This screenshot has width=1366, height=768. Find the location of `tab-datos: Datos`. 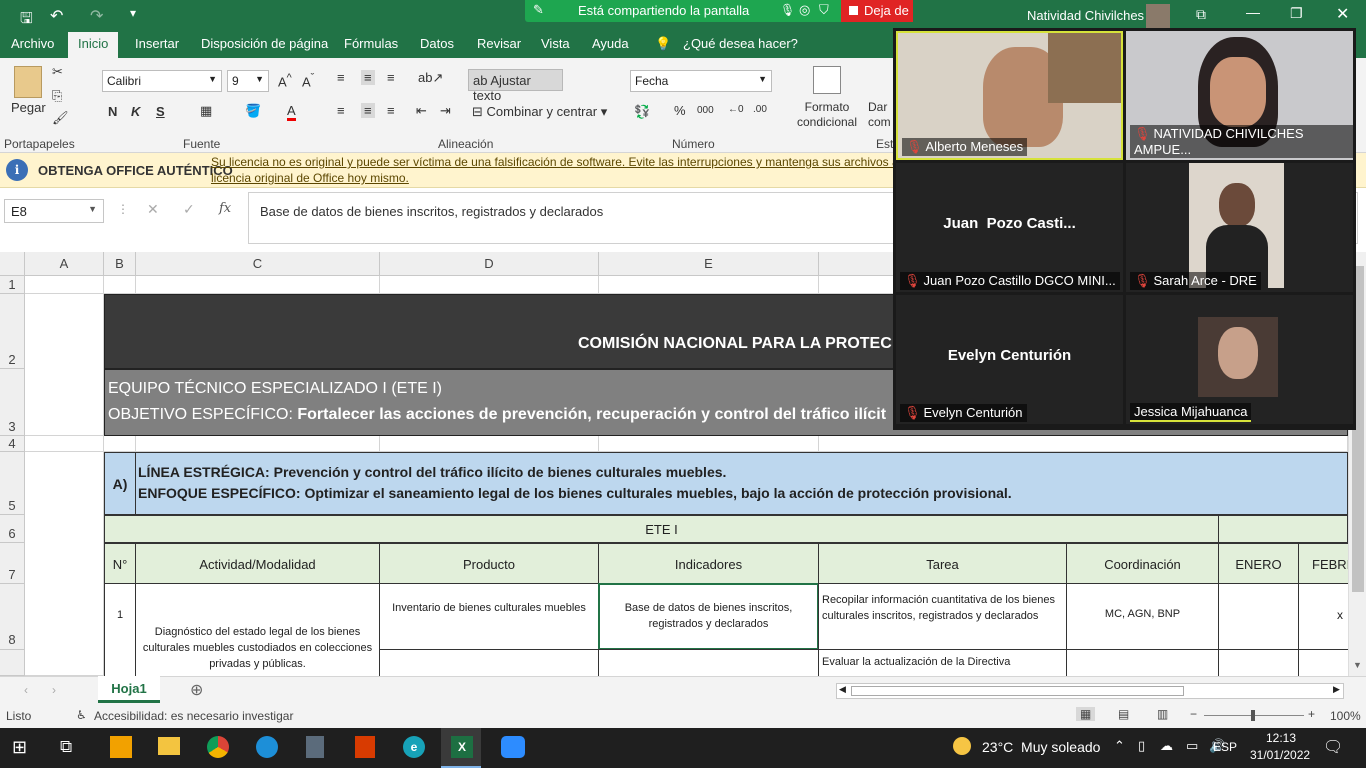

tab-datos: Datos is located at coordinates (437, 43).